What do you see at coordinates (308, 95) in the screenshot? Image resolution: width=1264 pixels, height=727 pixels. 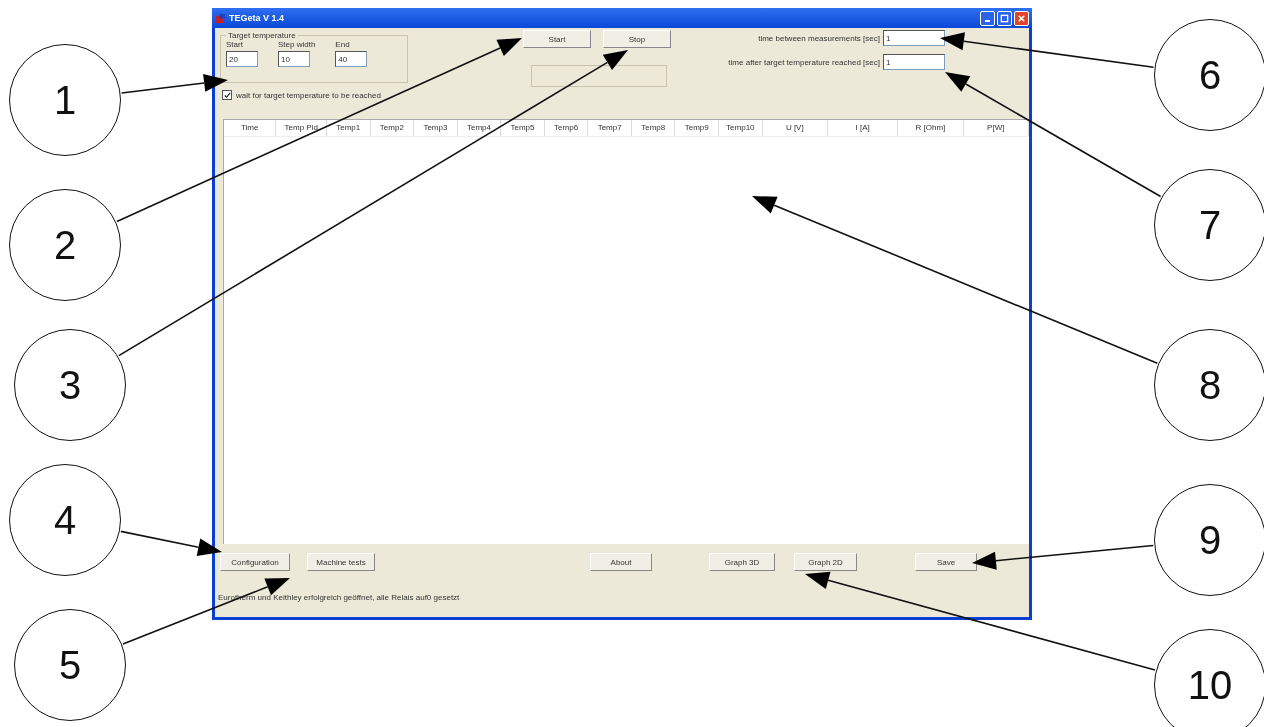 I see `checkbox-label: wait for target temperature to be reached` at bounding box center [308, 95].